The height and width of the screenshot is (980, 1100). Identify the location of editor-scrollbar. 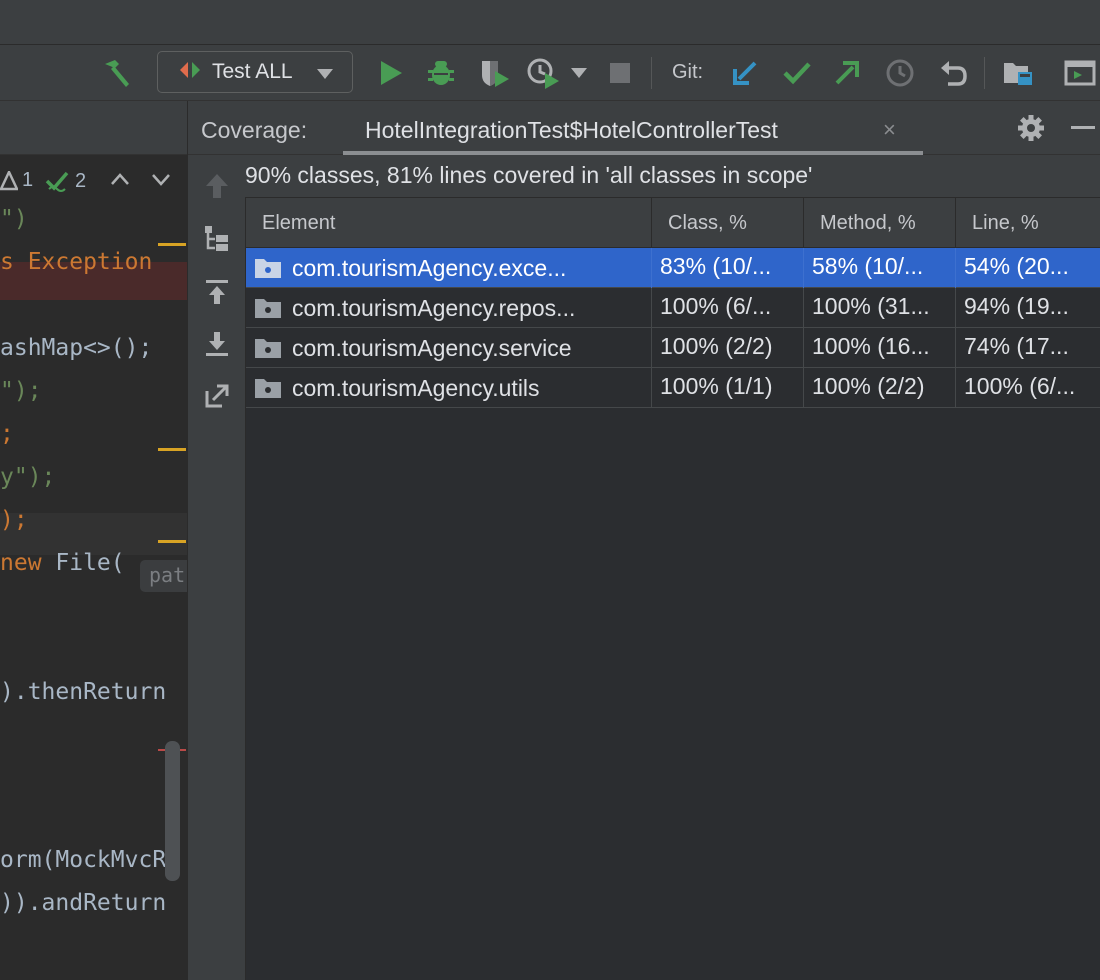
(172, 811).